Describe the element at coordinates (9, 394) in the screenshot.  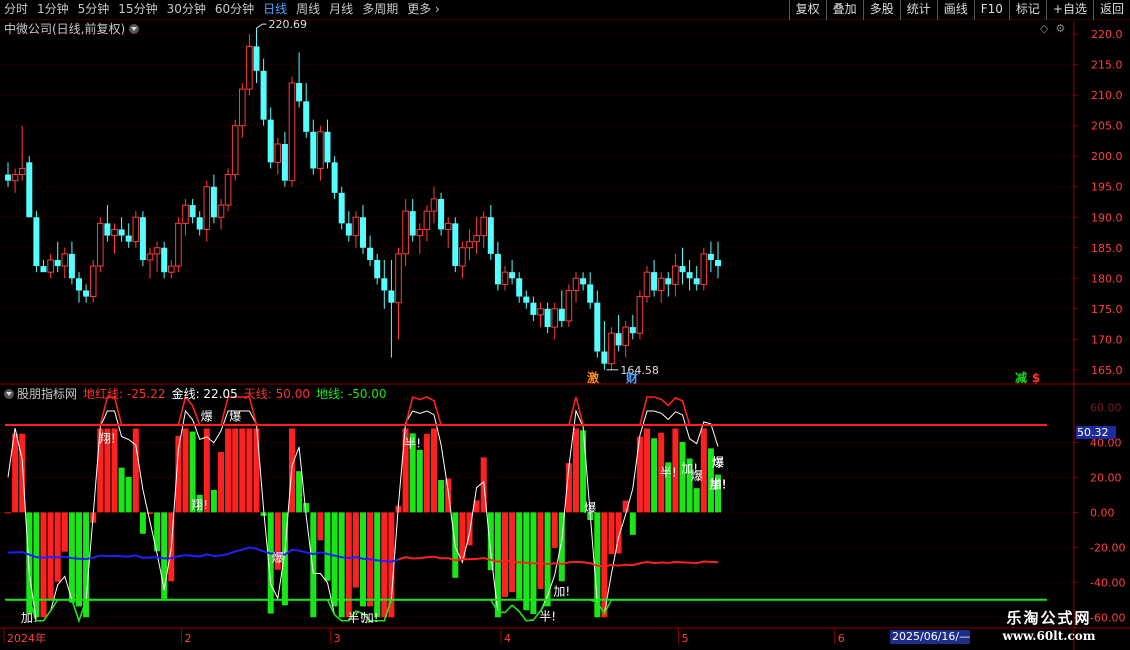
I see `chevron-down-icon` at that location.